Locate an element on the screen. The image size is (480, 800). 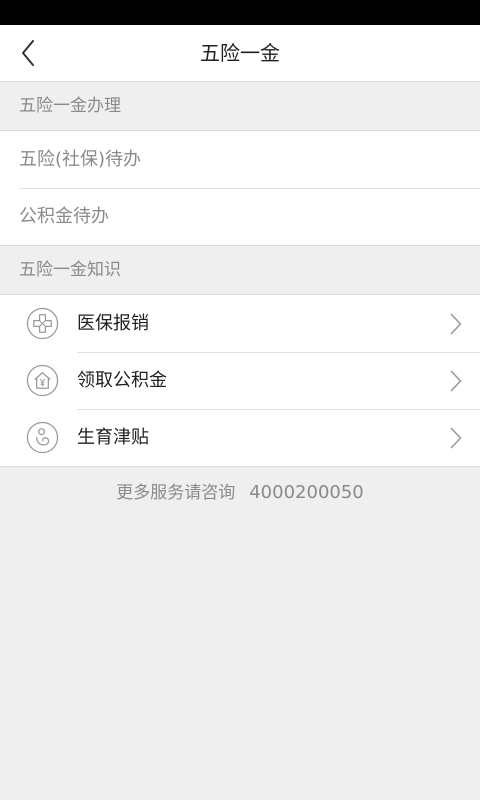
list-item-label: 医保报销 is located at coordinates (113, 323).